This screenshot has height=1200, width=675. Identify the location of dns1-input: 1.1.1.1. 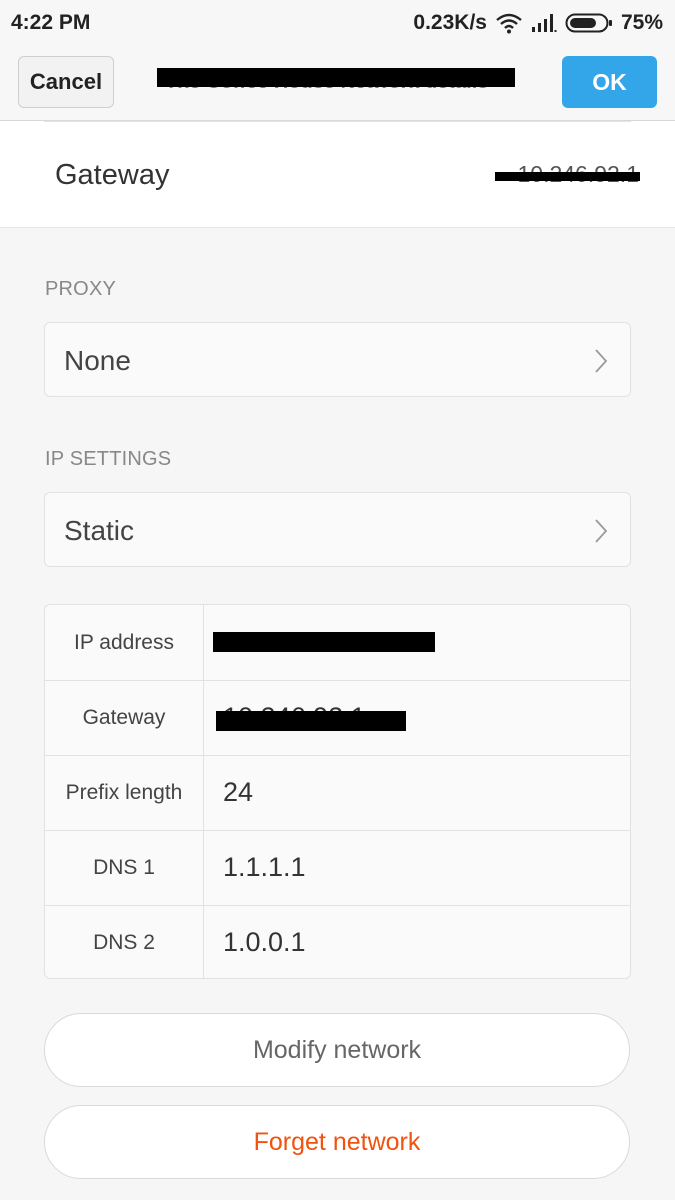
(264, 867).